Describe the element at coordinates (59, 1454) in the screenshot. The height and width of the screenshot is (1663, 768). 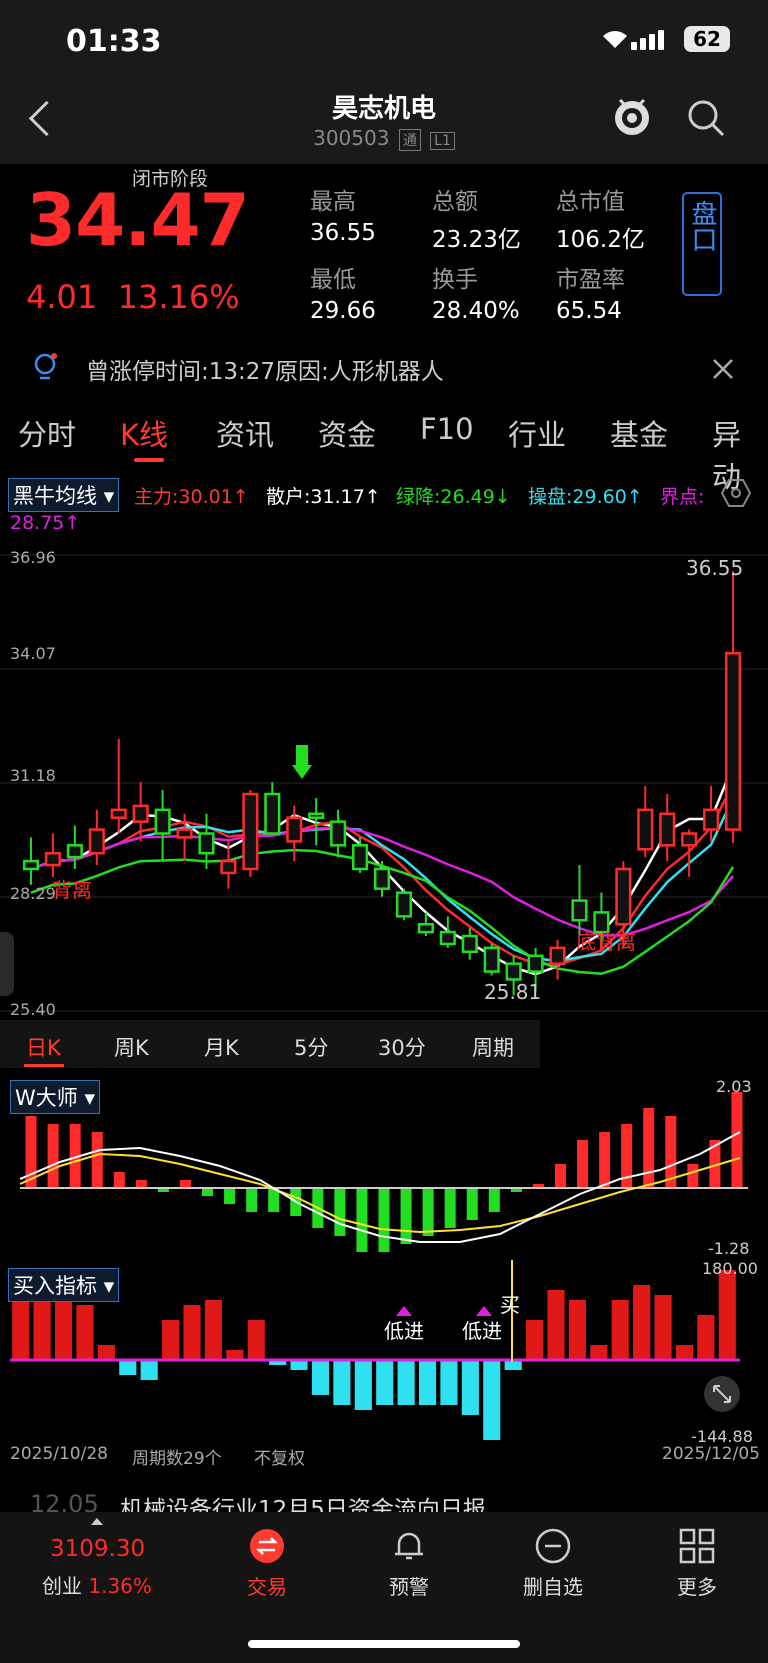
I see `start-date: 2025/10/28` at that location.